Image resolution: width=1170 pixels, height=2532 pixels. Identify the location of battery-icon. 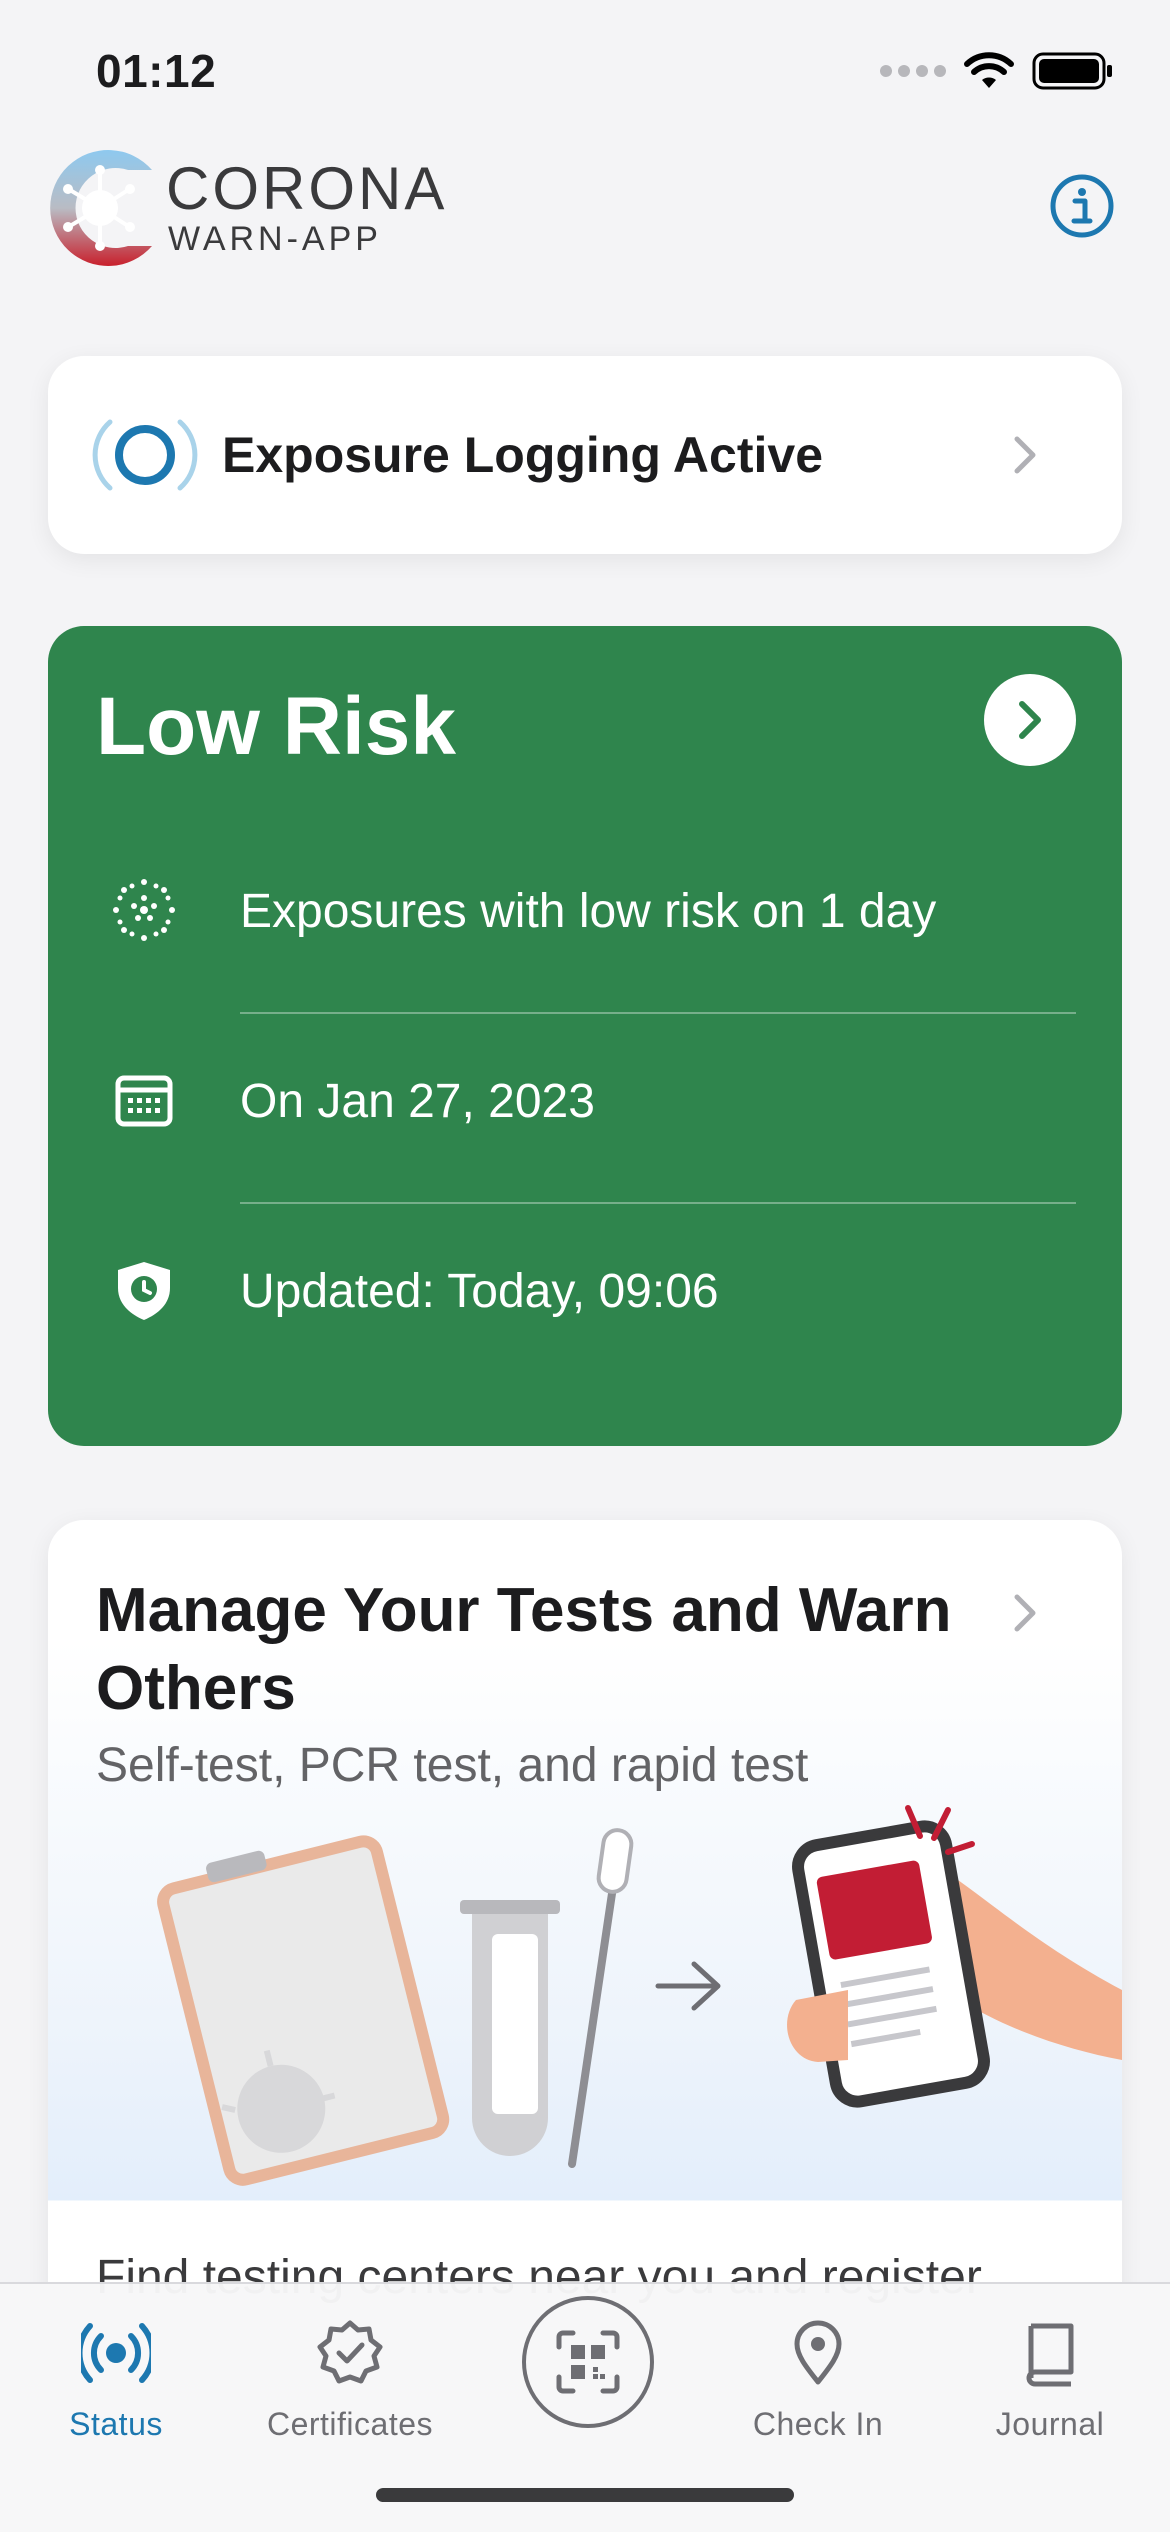
(1072, 71).